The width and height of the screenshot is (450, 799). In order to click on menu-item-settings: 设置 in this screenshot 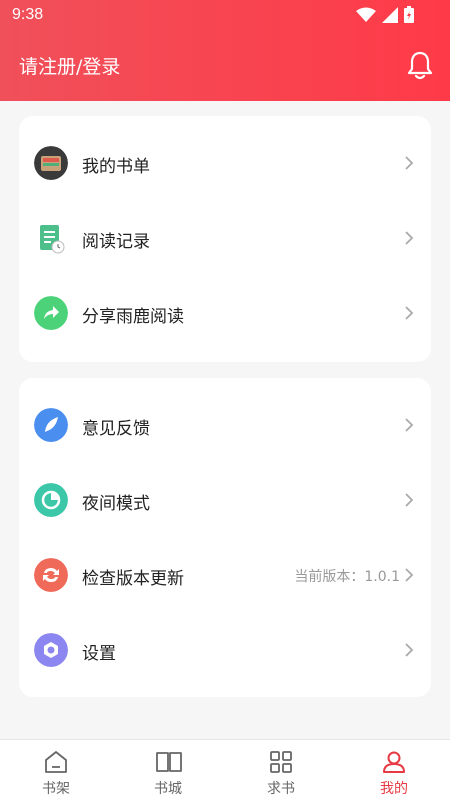, I will do `click(225, 651)`.